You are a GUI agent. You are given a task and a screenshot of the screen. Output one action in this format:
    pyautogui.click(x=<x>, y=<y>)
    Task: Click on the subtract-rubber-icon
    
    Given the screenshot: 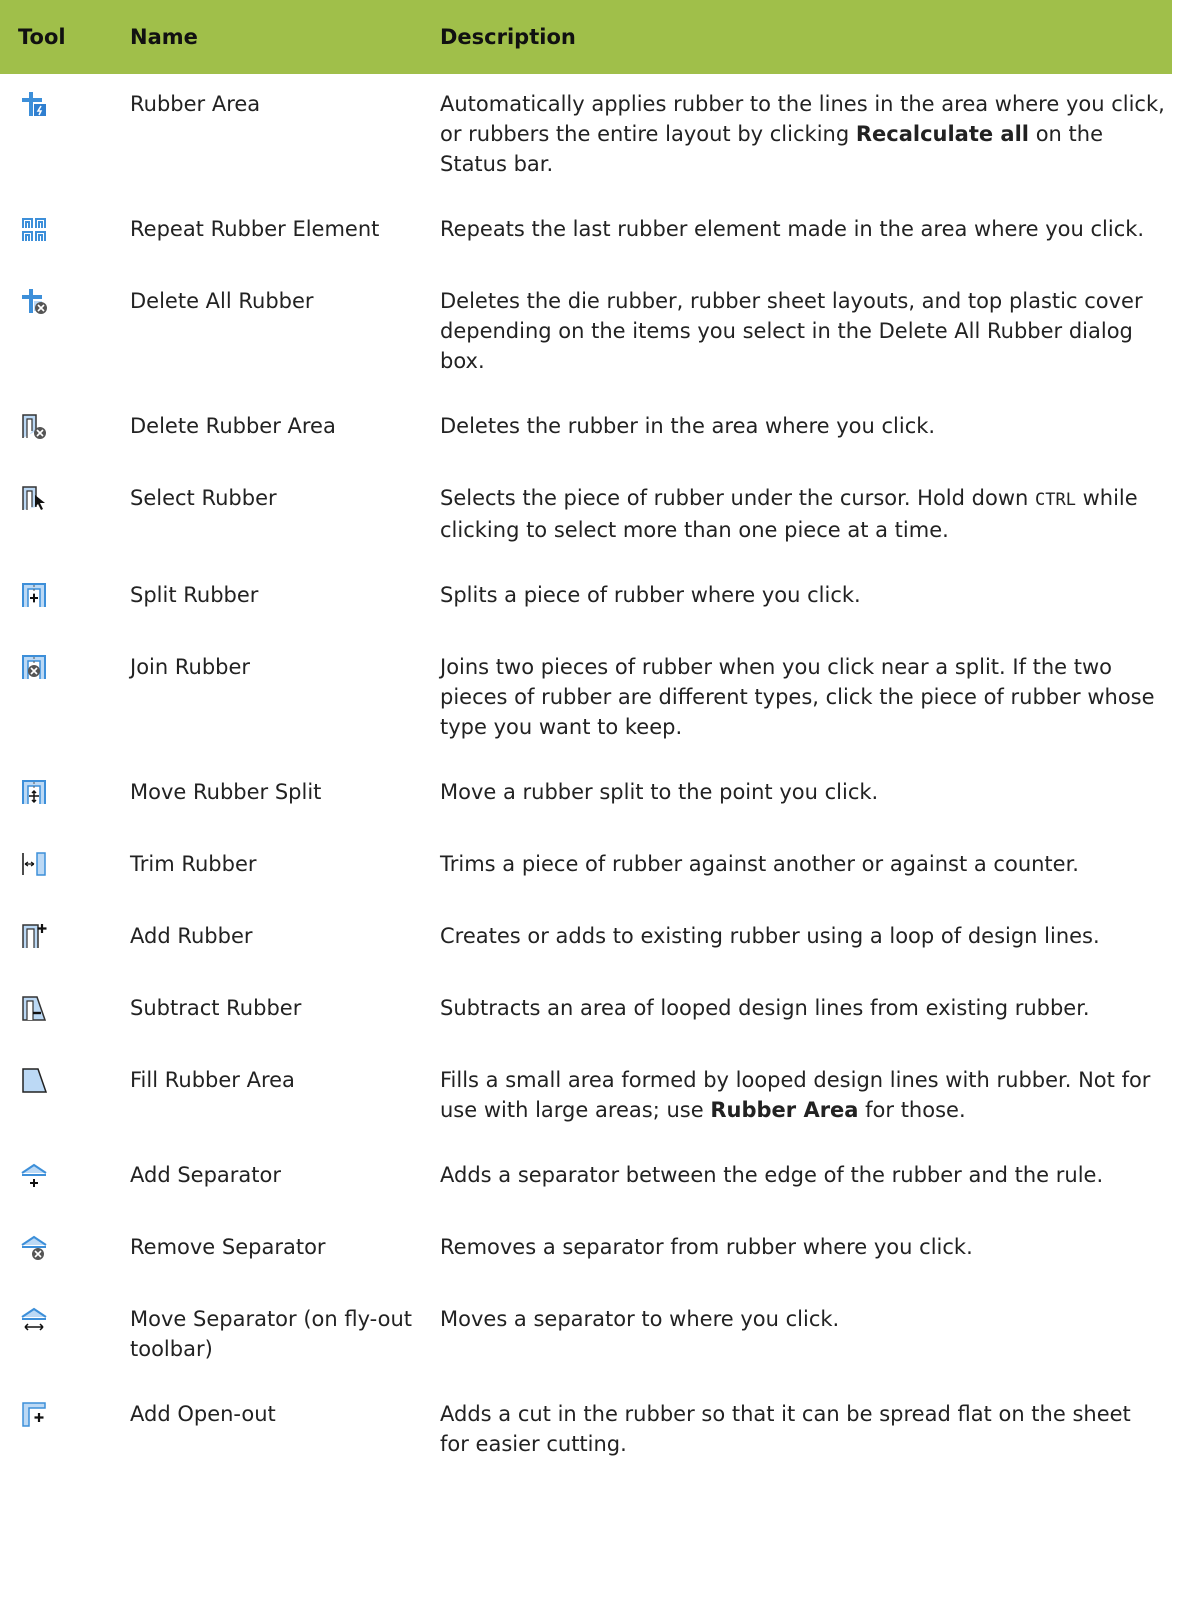 What is the action you would take?
    pyautogui.click(x=34, y=1008)
    